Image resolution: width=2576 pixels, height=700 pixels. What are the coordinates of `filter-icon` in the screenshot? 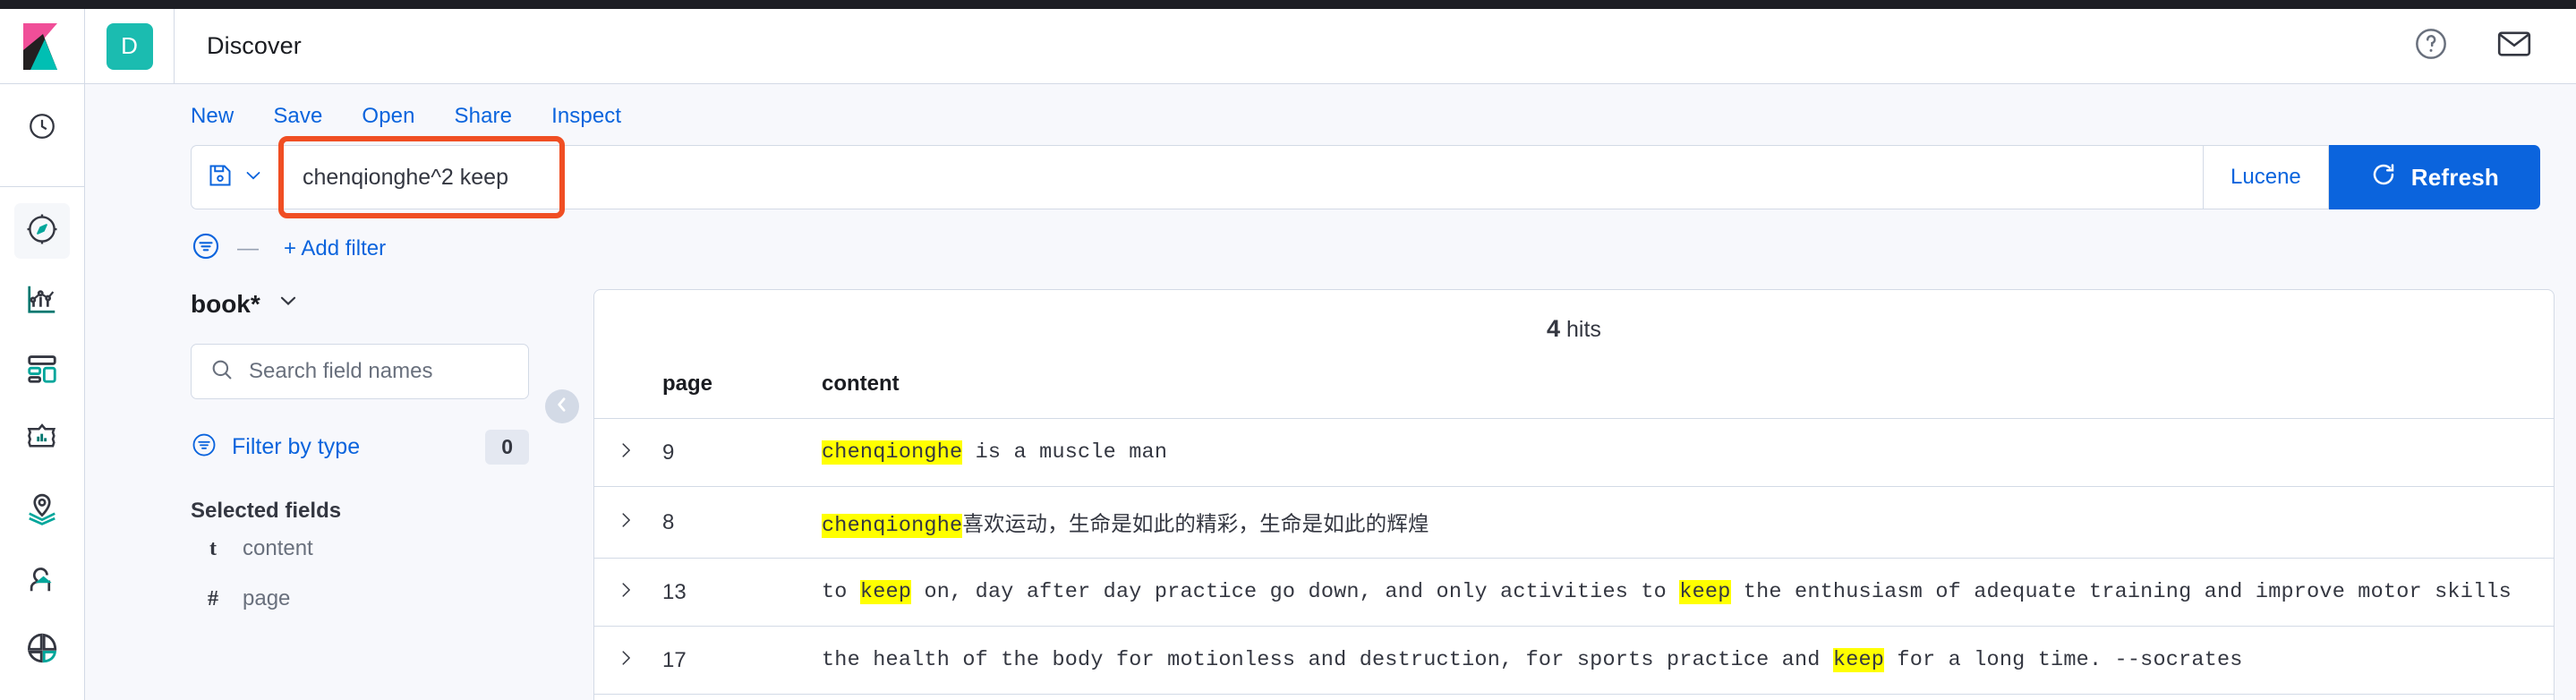 It's located at (206, 248).